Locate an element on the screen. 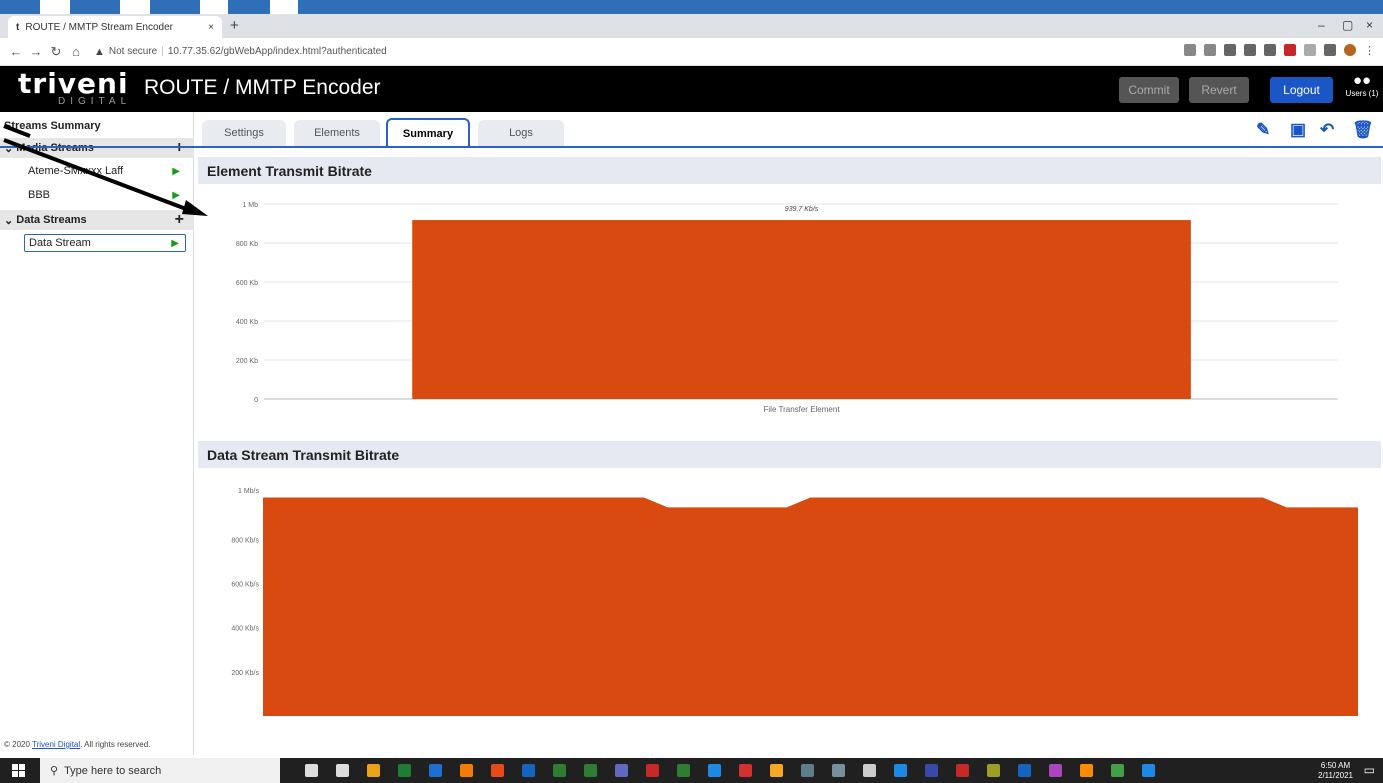 Image resolution: width=1383 pixels, height=783 pixels. stream-bitrate-header: Data Stream Transmit Bitrate is located at coordinates (789, 454).